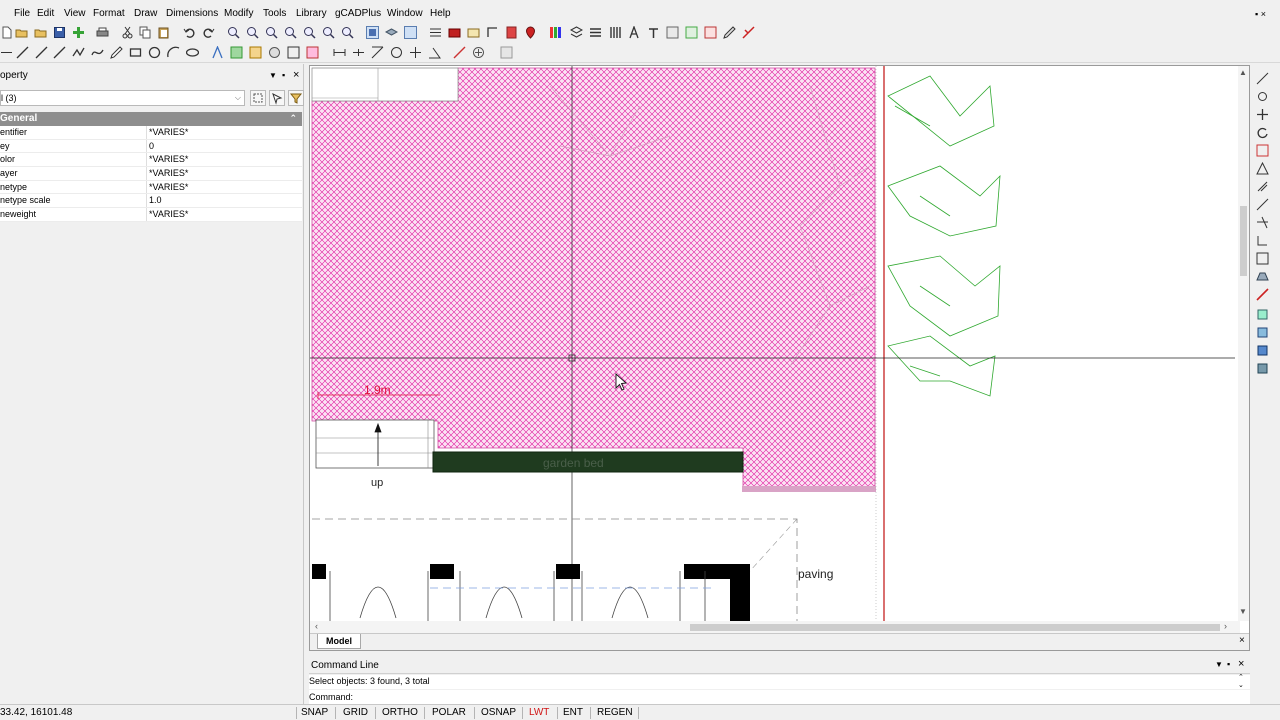  What do you see at coordinates (710, 32) in the screenshot?
I see `gcad-plant-icon` at bounding box center [710, 32].